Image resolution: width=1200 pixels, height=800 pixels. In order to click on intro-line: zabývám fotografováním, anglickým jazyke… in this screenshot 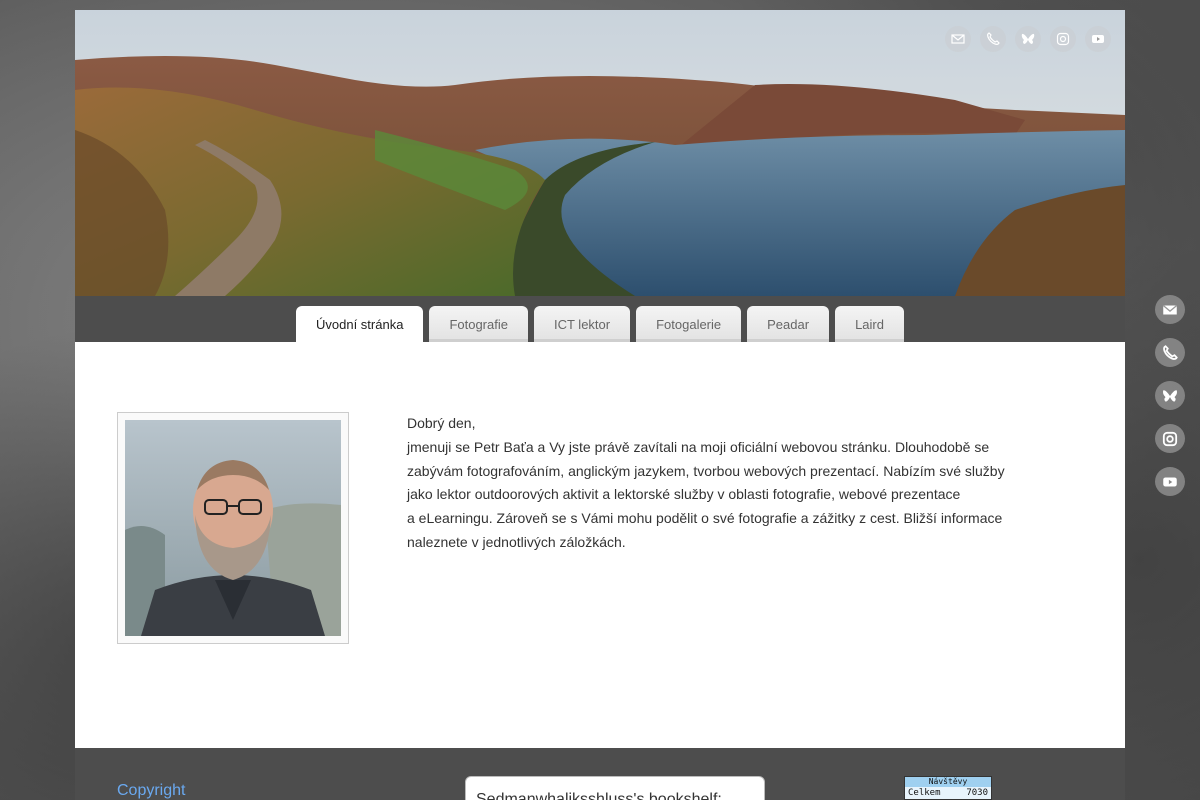, I will do `click(706, 470)`.